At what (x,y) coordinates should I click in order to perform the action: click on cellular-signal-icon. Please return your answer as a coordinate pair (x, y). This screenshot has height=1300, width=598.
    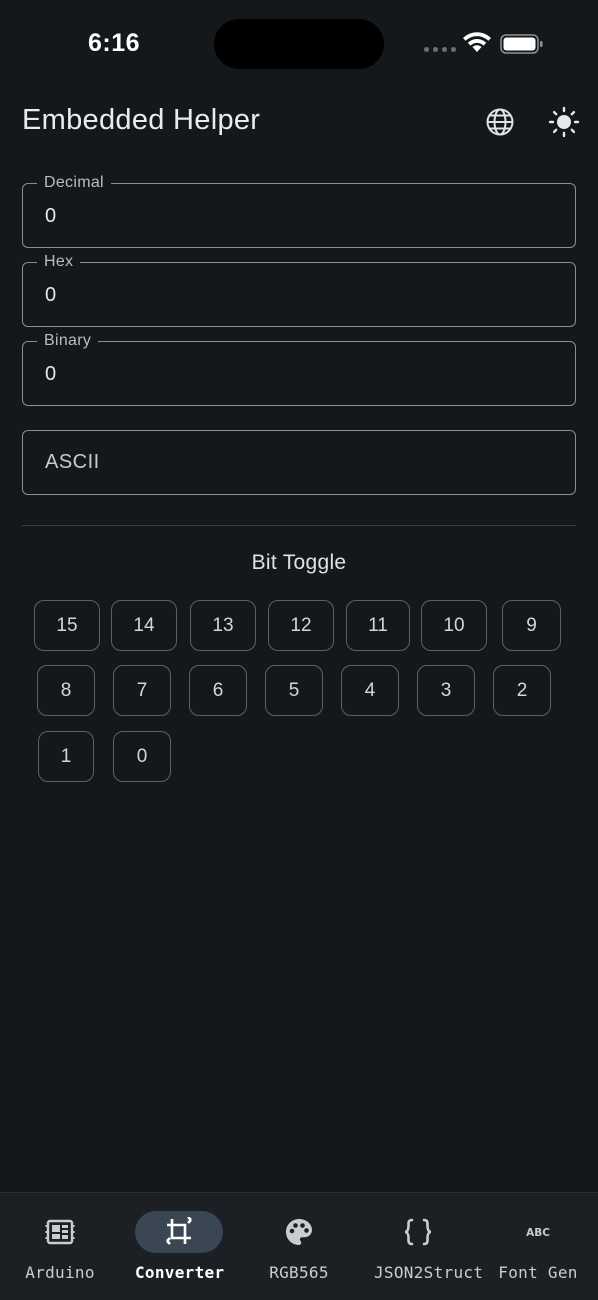
    Looking at the image, I should click on (440, 49).